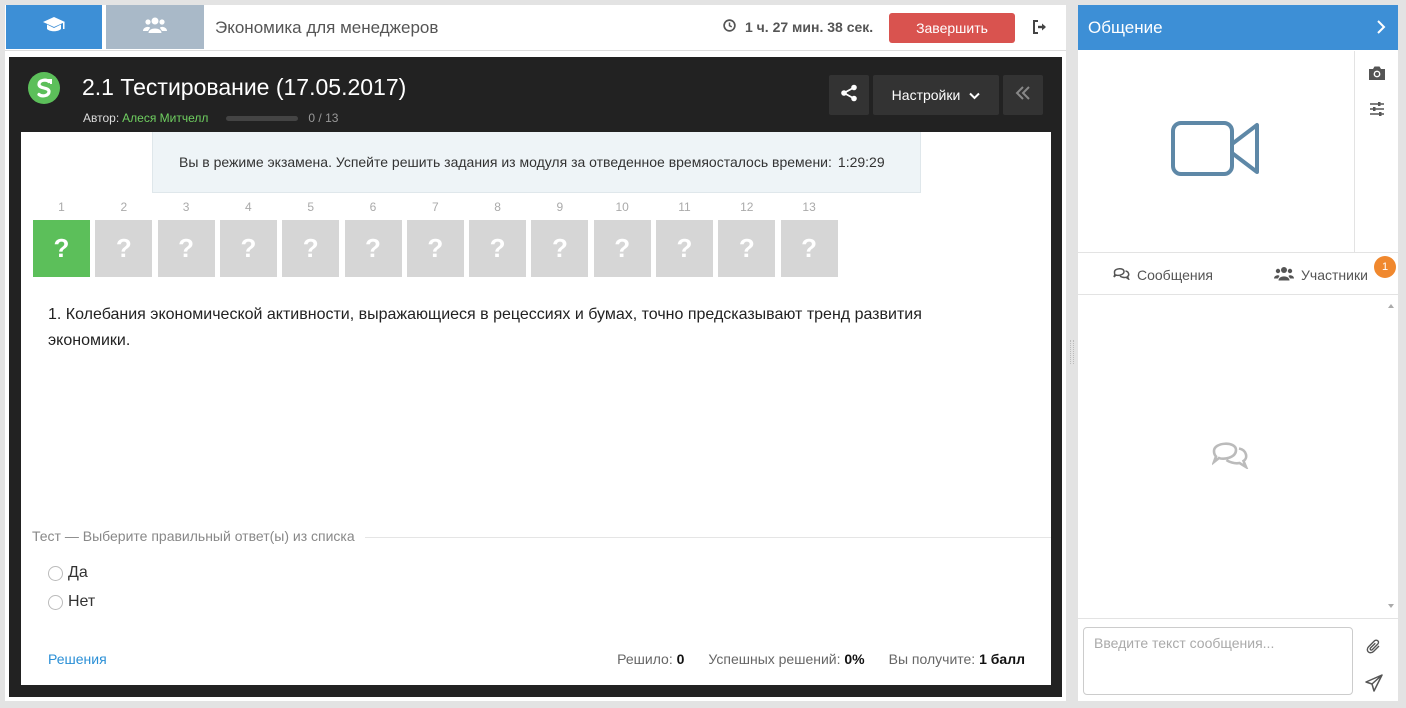  I want to click on participants-badge: 1, so click(1385, 267).